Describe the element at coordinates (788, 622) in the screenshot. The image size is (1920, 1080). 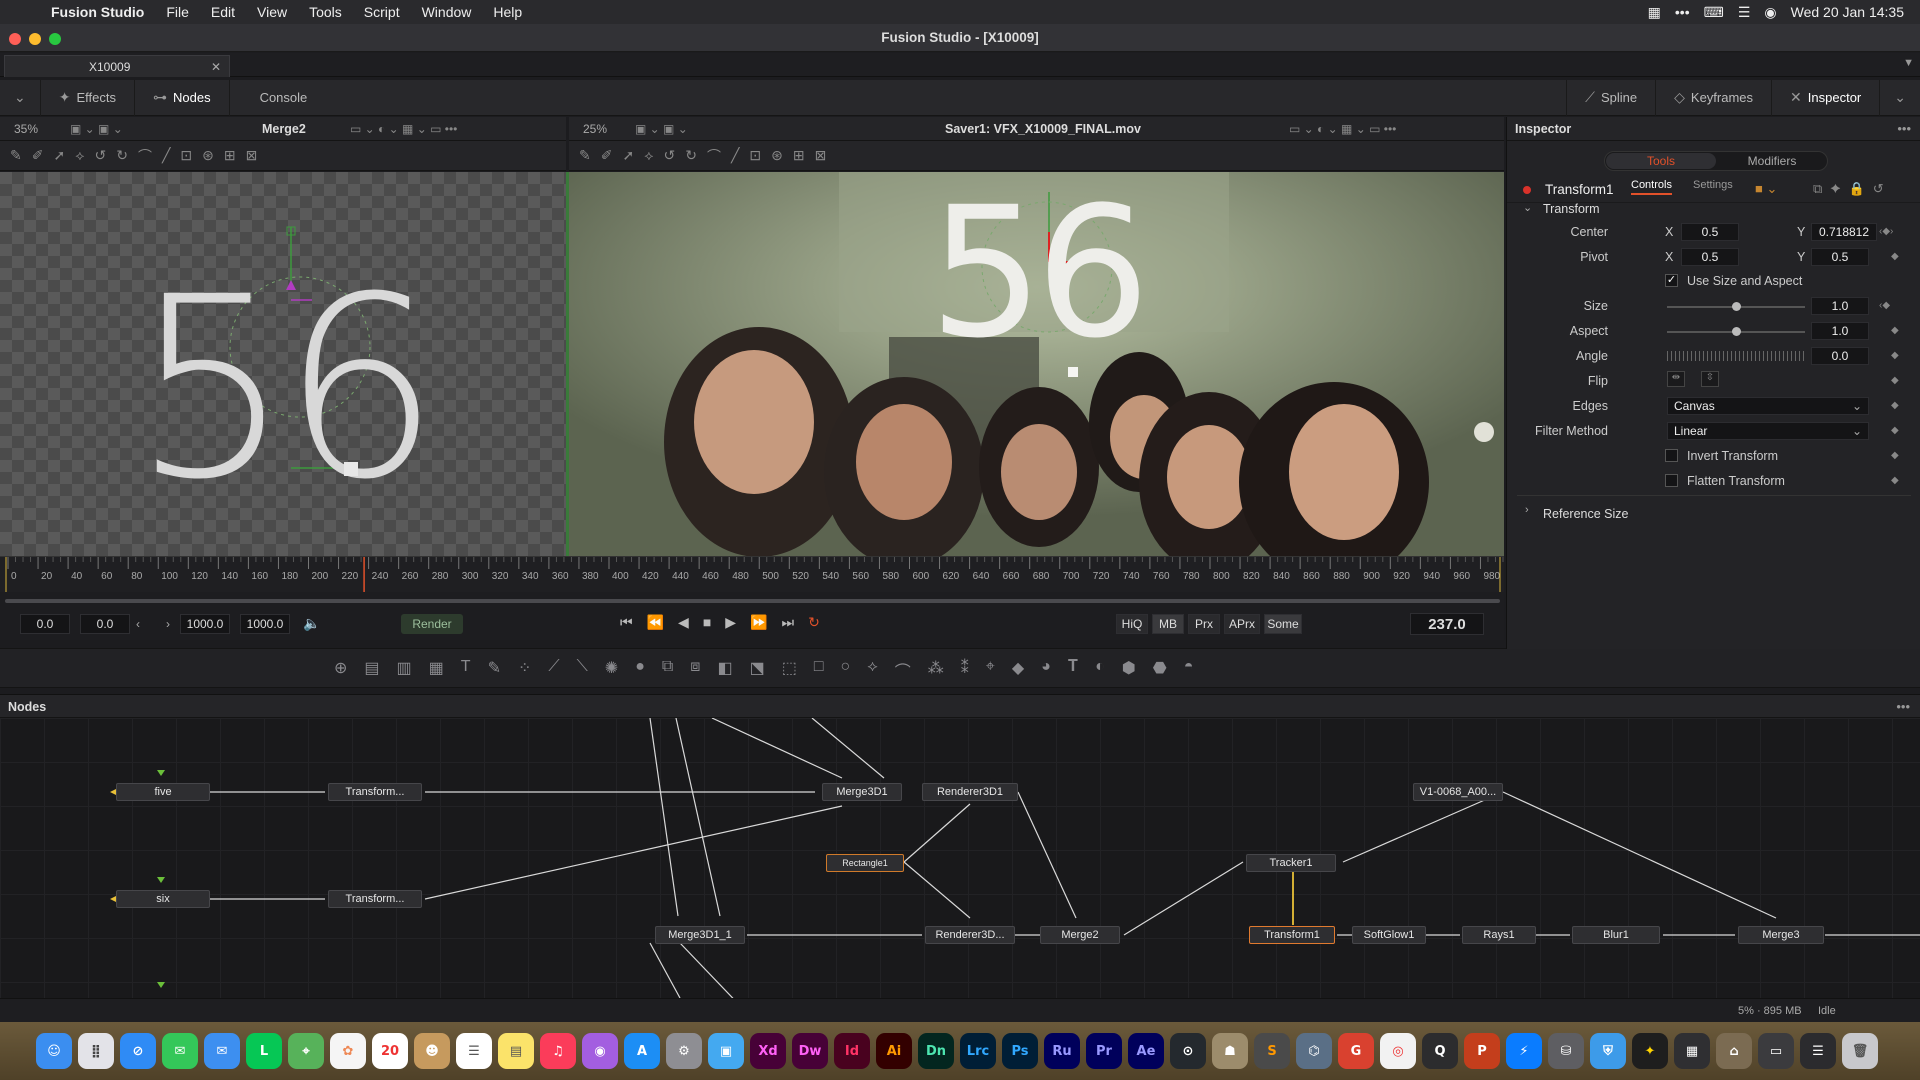
I see `go-to-end-icon: ⏭` at that location.